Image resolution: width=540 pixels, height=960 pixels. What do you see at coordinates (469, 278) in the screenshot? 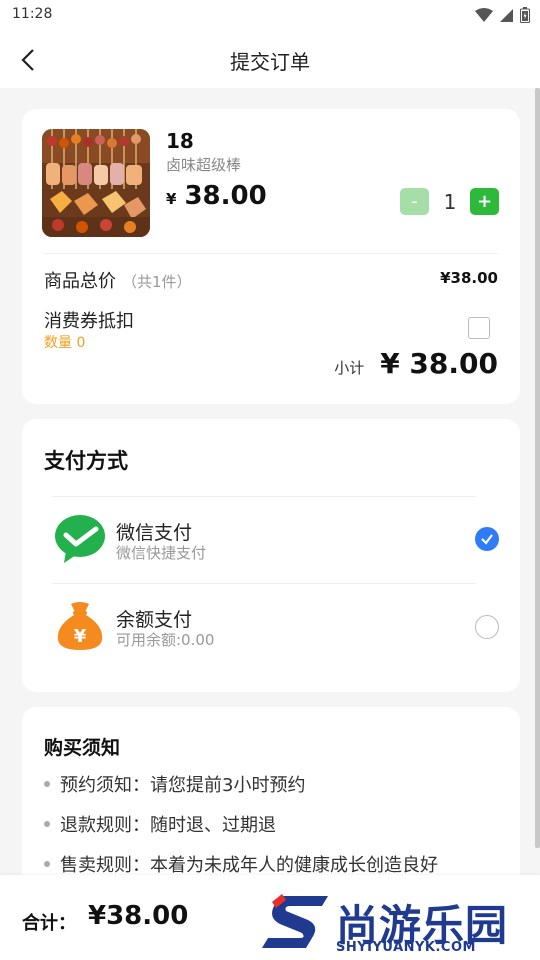
I see `total-price-value: ¥38.00` at bounding box center [469, 278].